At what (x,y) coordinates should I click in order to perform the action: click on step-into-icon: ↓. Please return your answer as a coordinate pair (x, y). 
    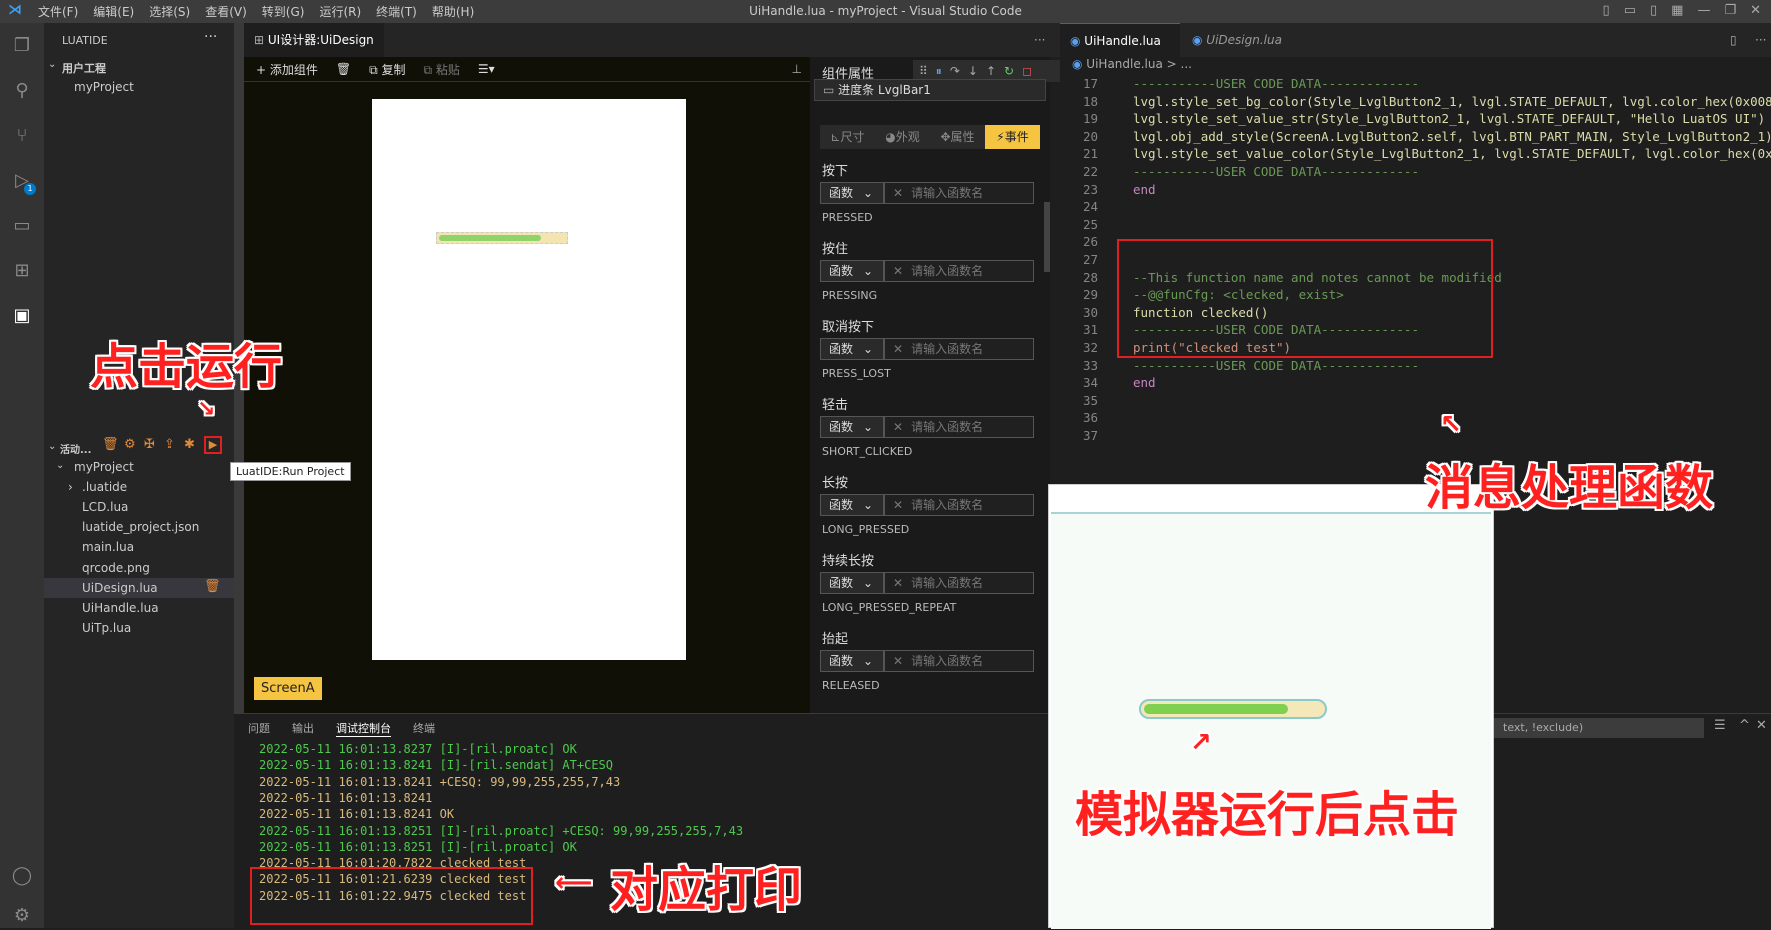
    Looking at the image, I should click on (973, 71).